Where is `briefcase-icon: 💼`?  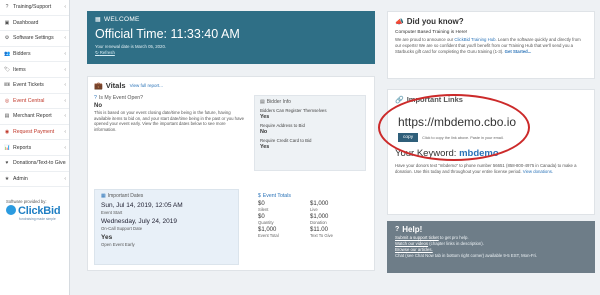
briefcase-icon: 💼 is located at coordinates (98, 86).